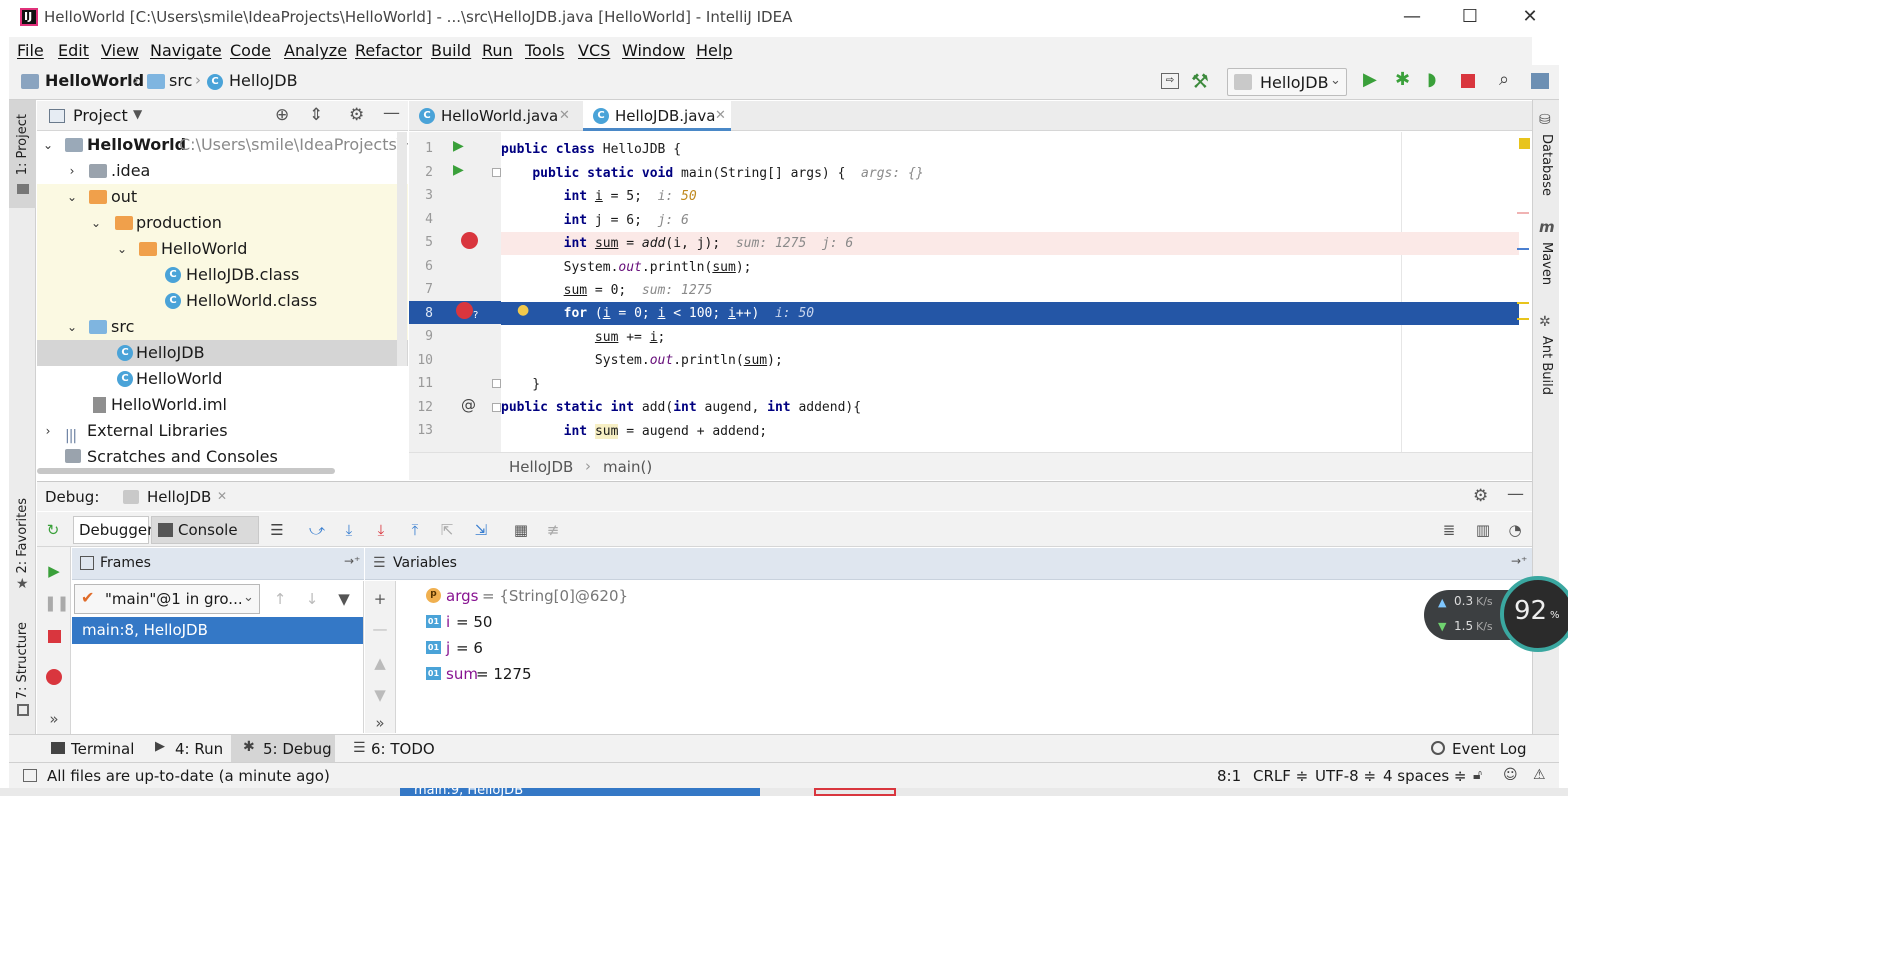  I want to click on tree-item-helloworld-out: ⌄ HelloWorld, so click(217, 249).